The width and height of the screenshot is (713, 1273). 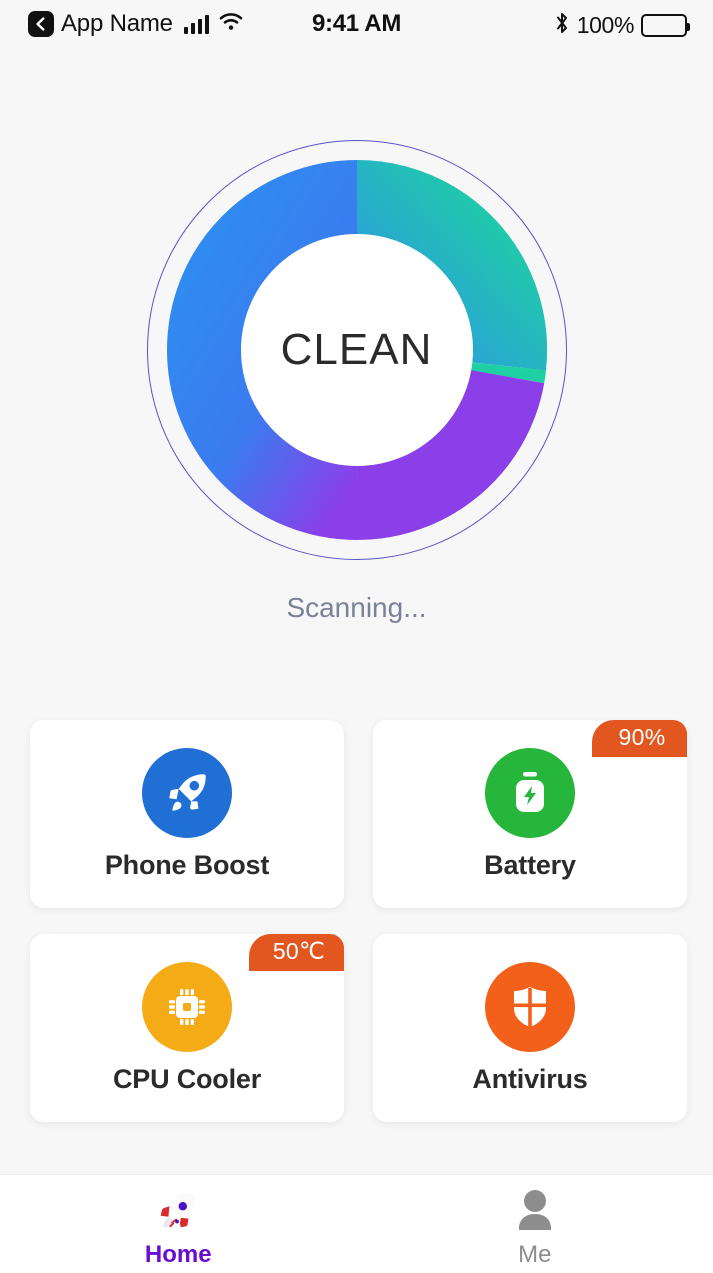 I want to click on person-icon, so click(x=535, y=1211).